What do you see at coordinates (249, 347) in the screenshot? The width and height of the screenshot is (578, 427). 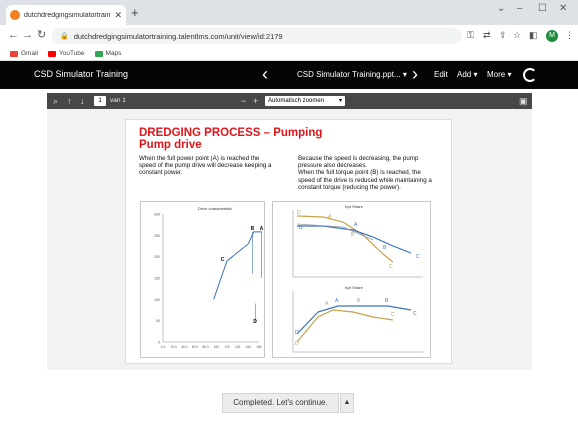 I see `x-tick-label: 160` at bounding box center [249, 347].